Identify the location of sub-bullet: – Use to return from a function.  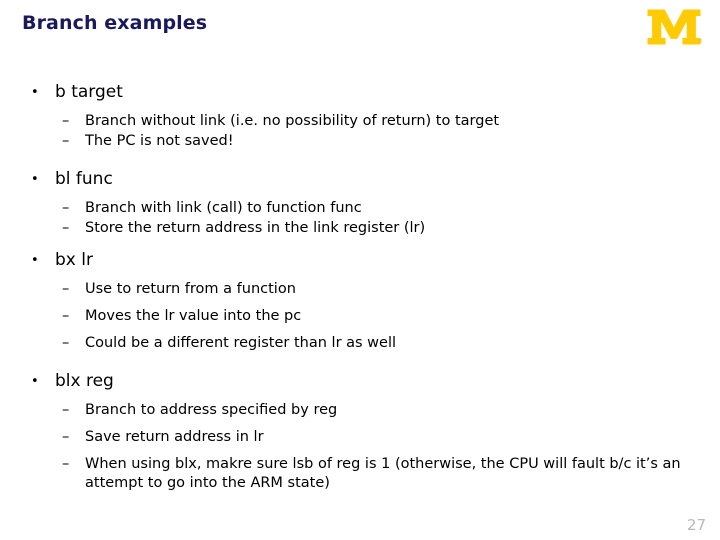
(360, 289).